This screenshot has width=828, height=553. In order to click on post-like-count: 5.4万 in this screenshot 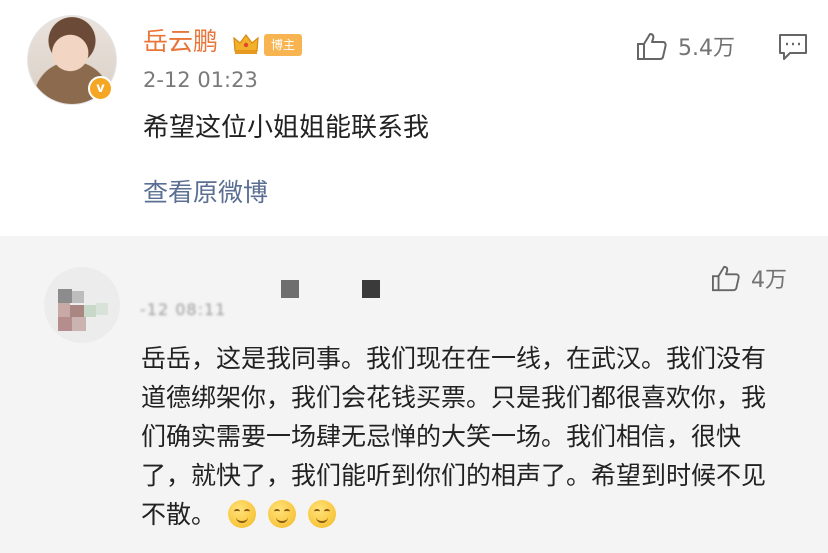, I will do `click(706, 48)`.